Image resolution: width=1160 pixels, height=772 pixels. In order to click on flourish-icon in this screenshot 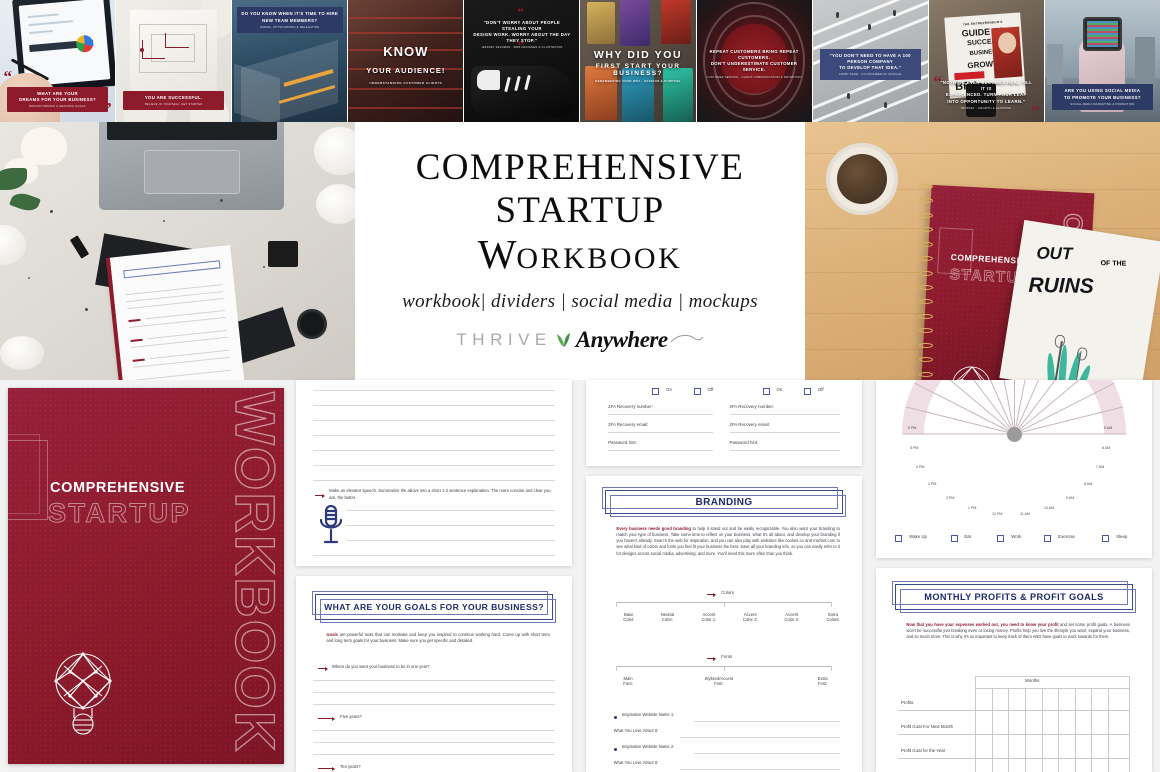, I will do `click(687, 338)`.